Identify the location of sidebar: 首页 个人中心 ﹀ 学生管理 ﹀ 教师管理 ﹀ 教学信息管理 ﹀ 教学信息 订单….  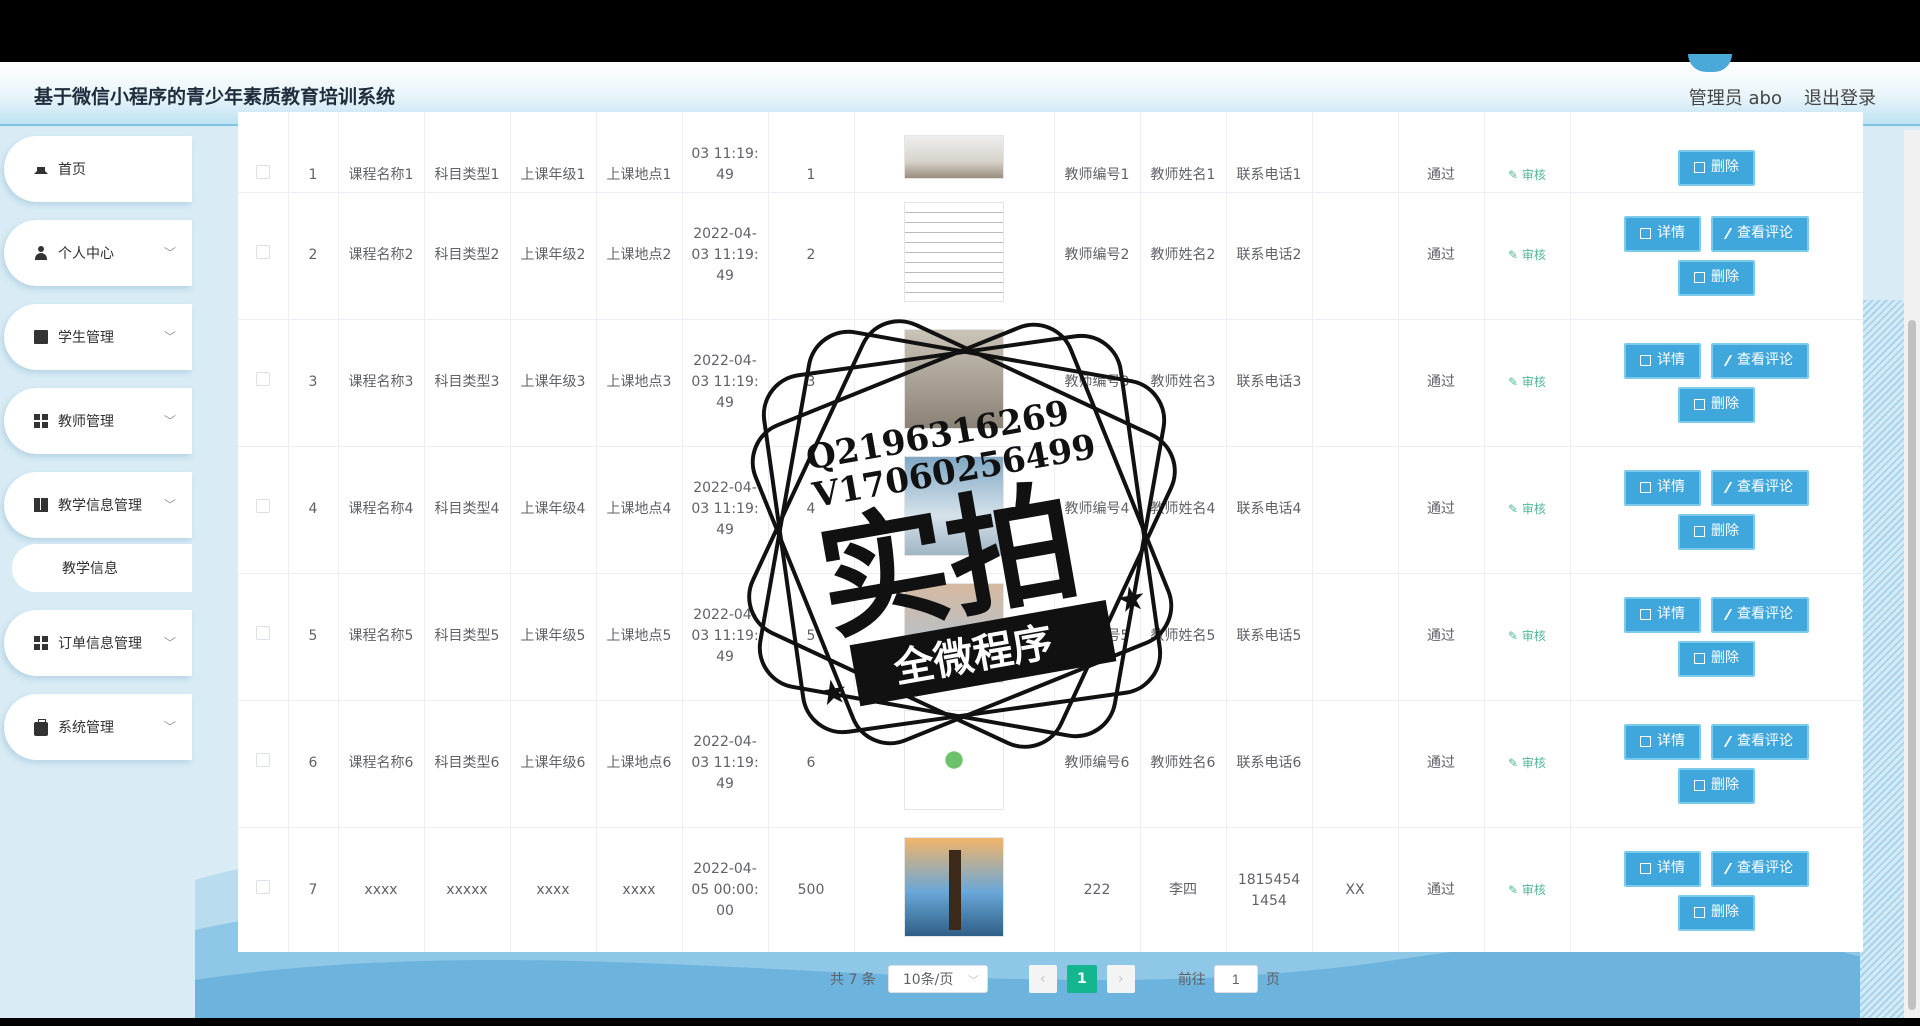
(97, 578).